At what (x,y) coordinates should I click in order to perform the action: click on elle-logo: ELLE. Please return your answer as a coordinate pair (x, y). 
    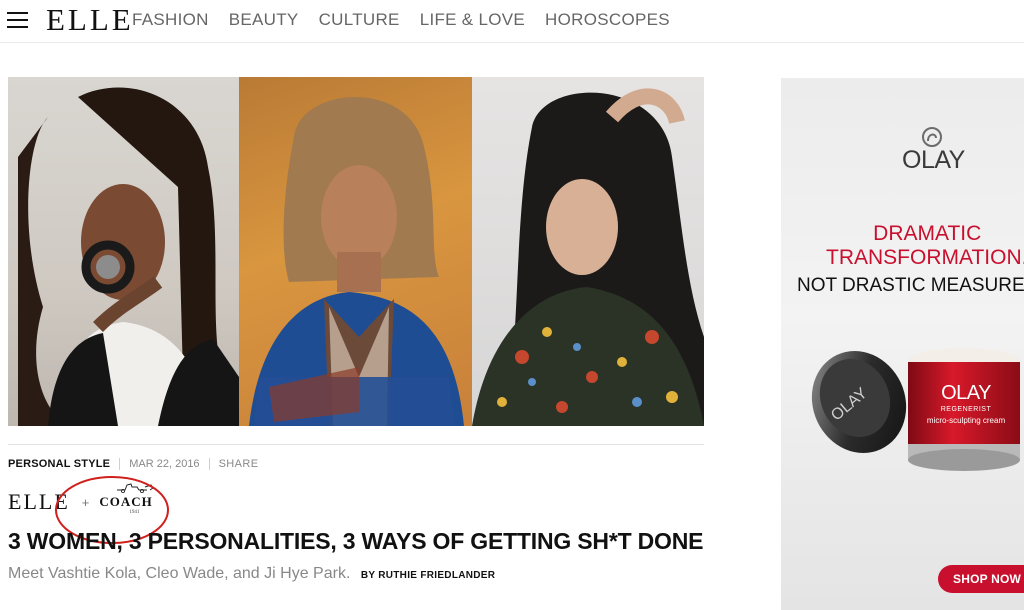
    Looking at the image, I should click on (90, 20).